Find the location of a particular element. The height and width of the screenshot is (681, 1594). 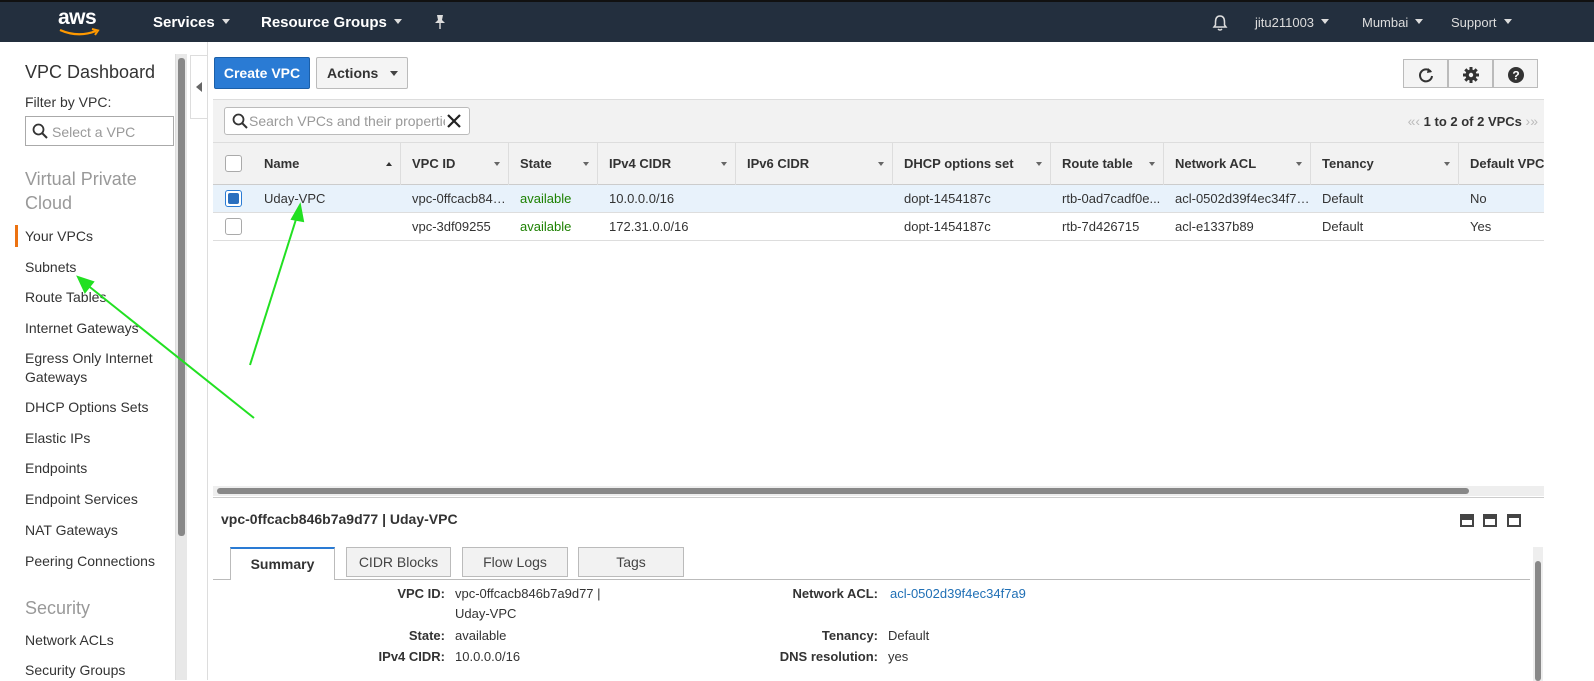

aws-smile-icon is located at coordinates (79, 32).